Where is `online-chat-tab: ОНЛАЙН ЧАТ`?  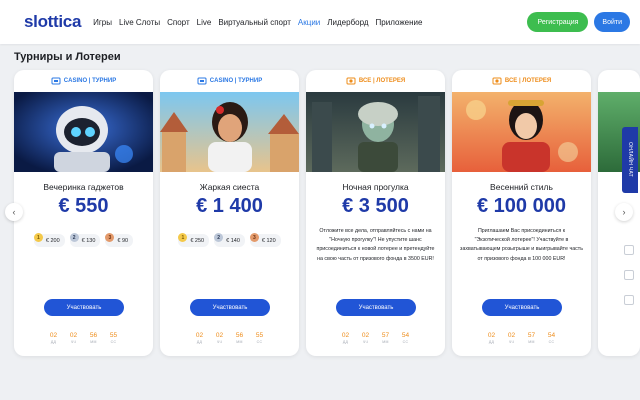
online-chat-tab: ОНЛАЙН ЧАТ is located at coordinates (630, 160).